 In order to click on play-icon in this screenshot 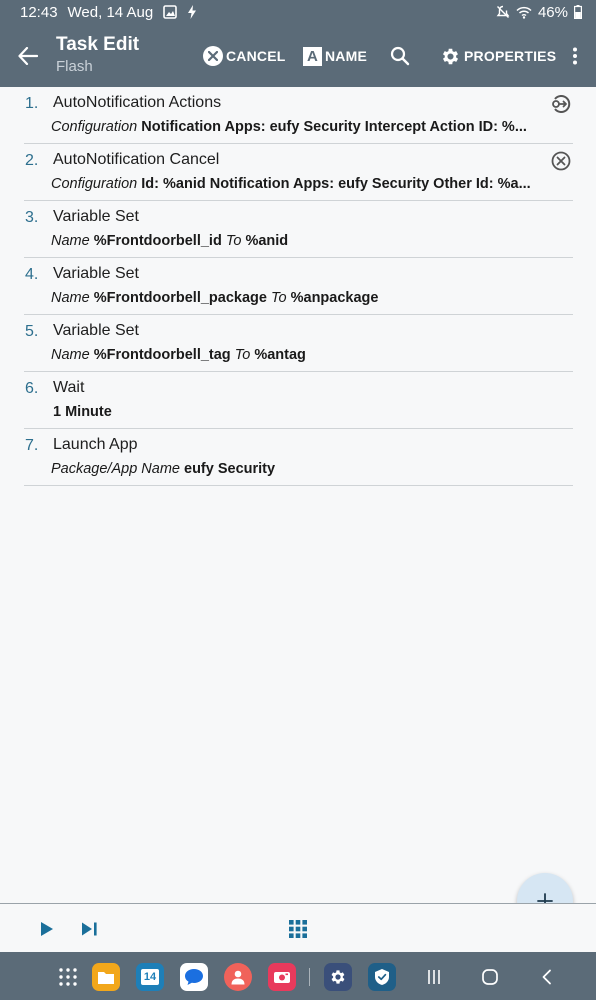, I will do `click(47, 929)`.